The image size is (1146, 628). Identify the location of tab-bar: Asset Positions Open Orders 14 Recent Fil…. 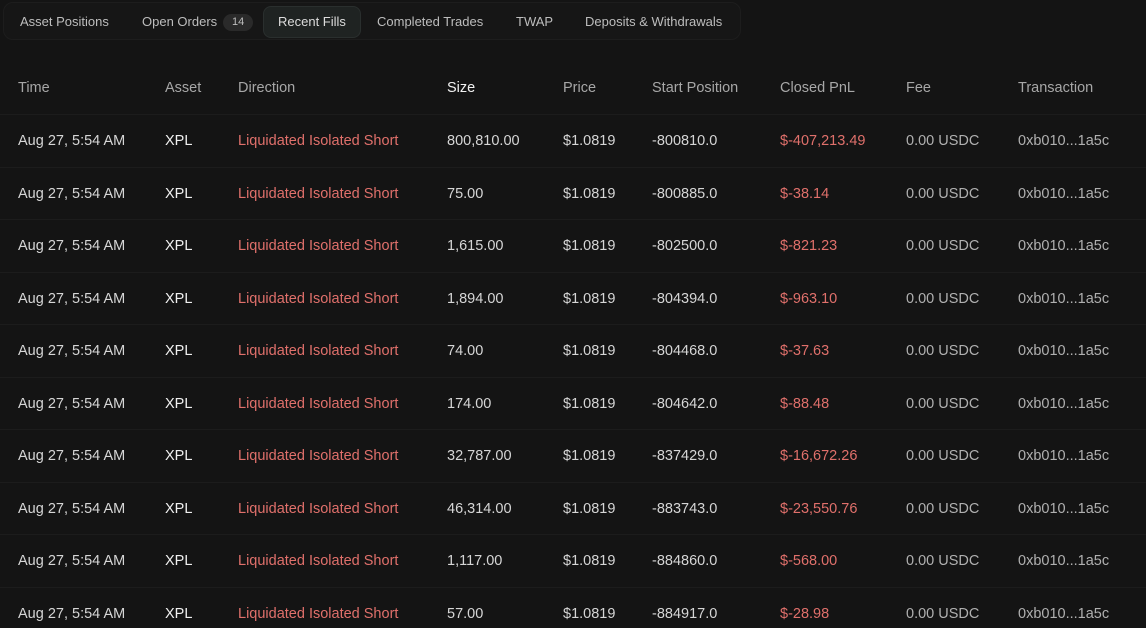
(372, 21).